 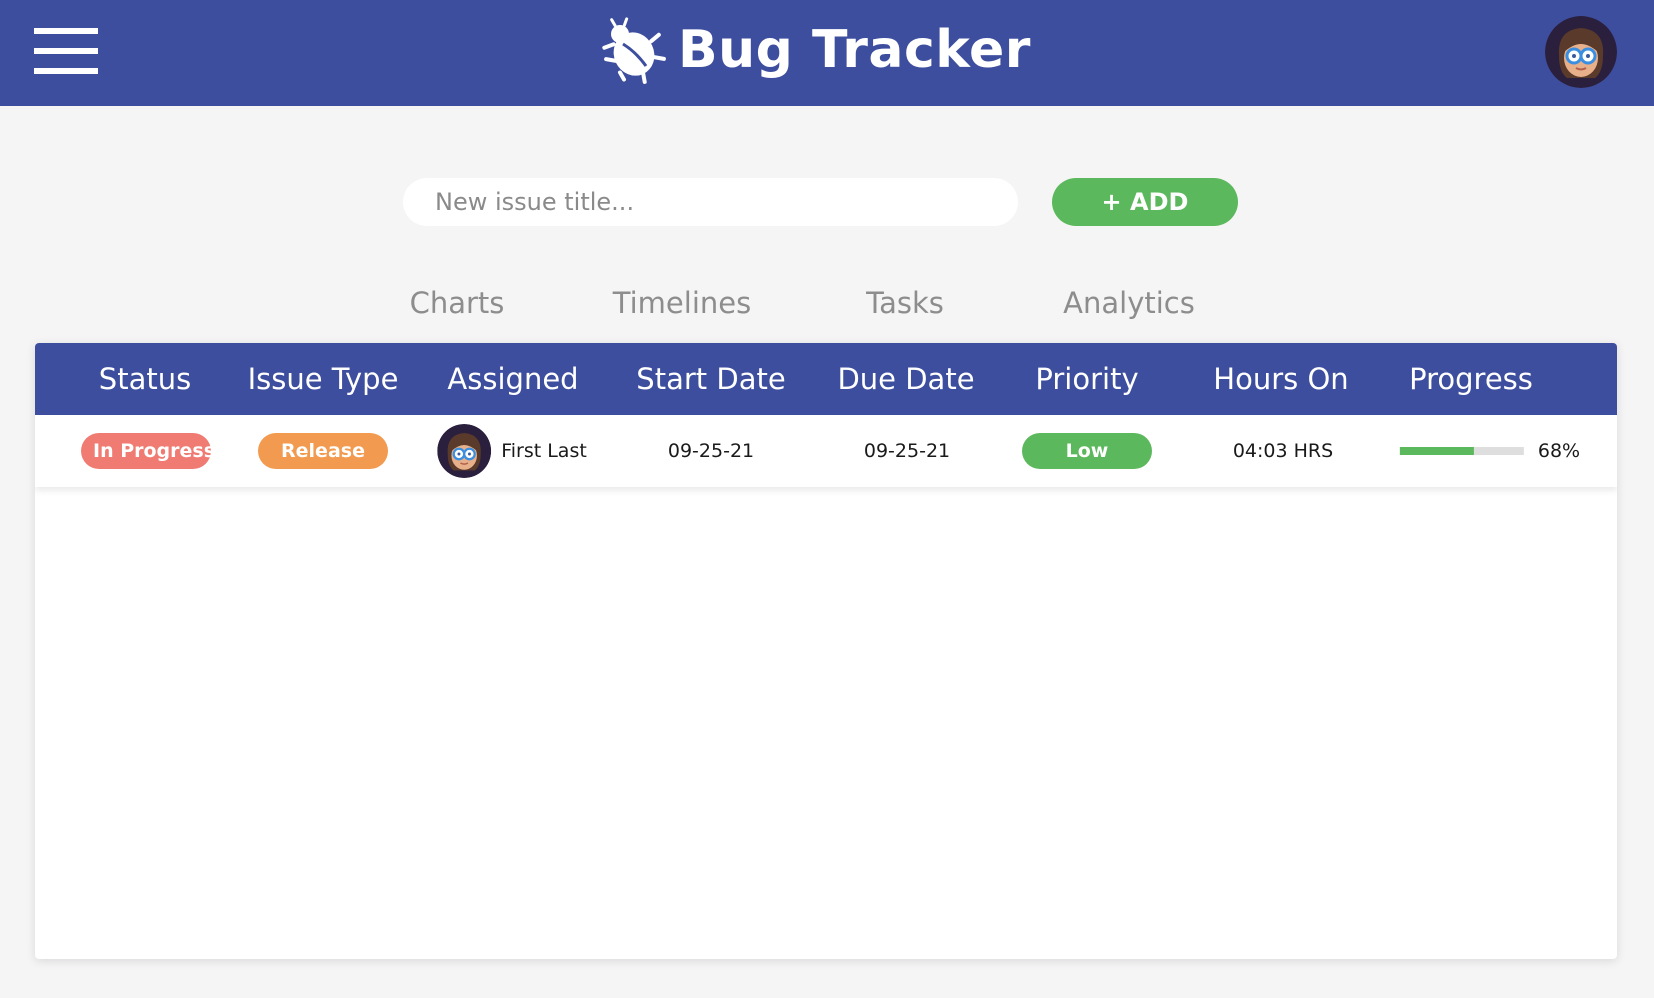 What do you see at coordinates (512, 379) in the screenshot?
I see `column-header-assigned: Assigned` at bounding box center [512, 379].